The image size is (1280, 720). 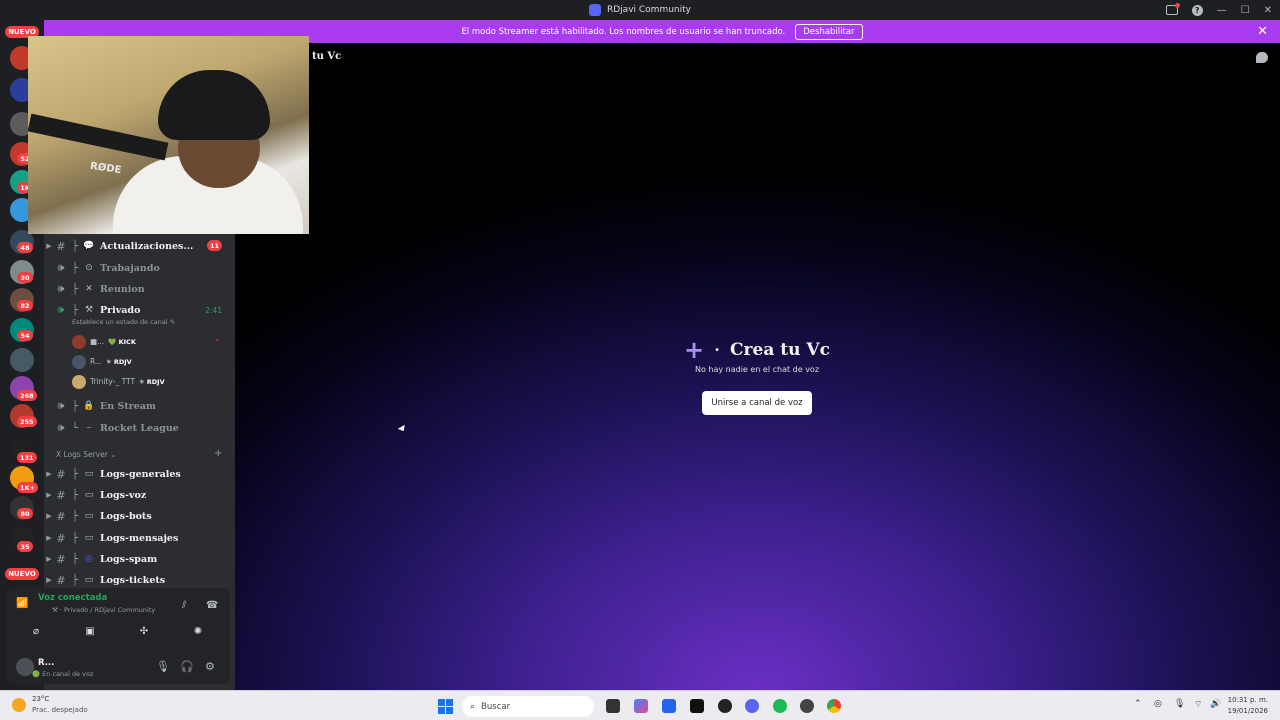 I want to click on channel-row: 🕪 └ ⎯ Rocket League, so click(x=139, y=428).